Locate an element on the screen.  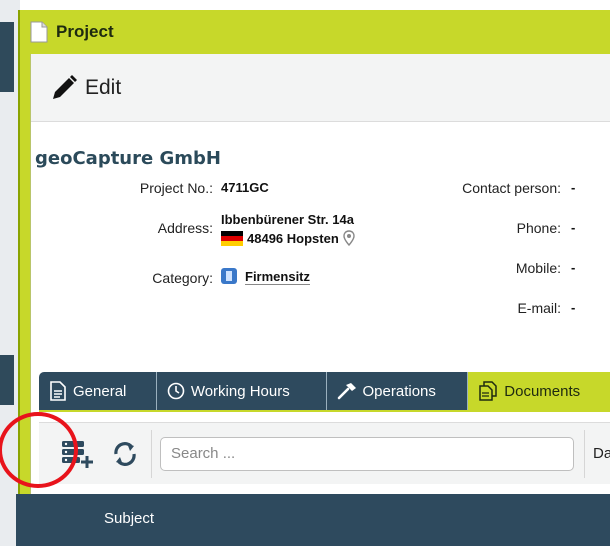
tab-label: Documents is located at coordinates (542, 391).